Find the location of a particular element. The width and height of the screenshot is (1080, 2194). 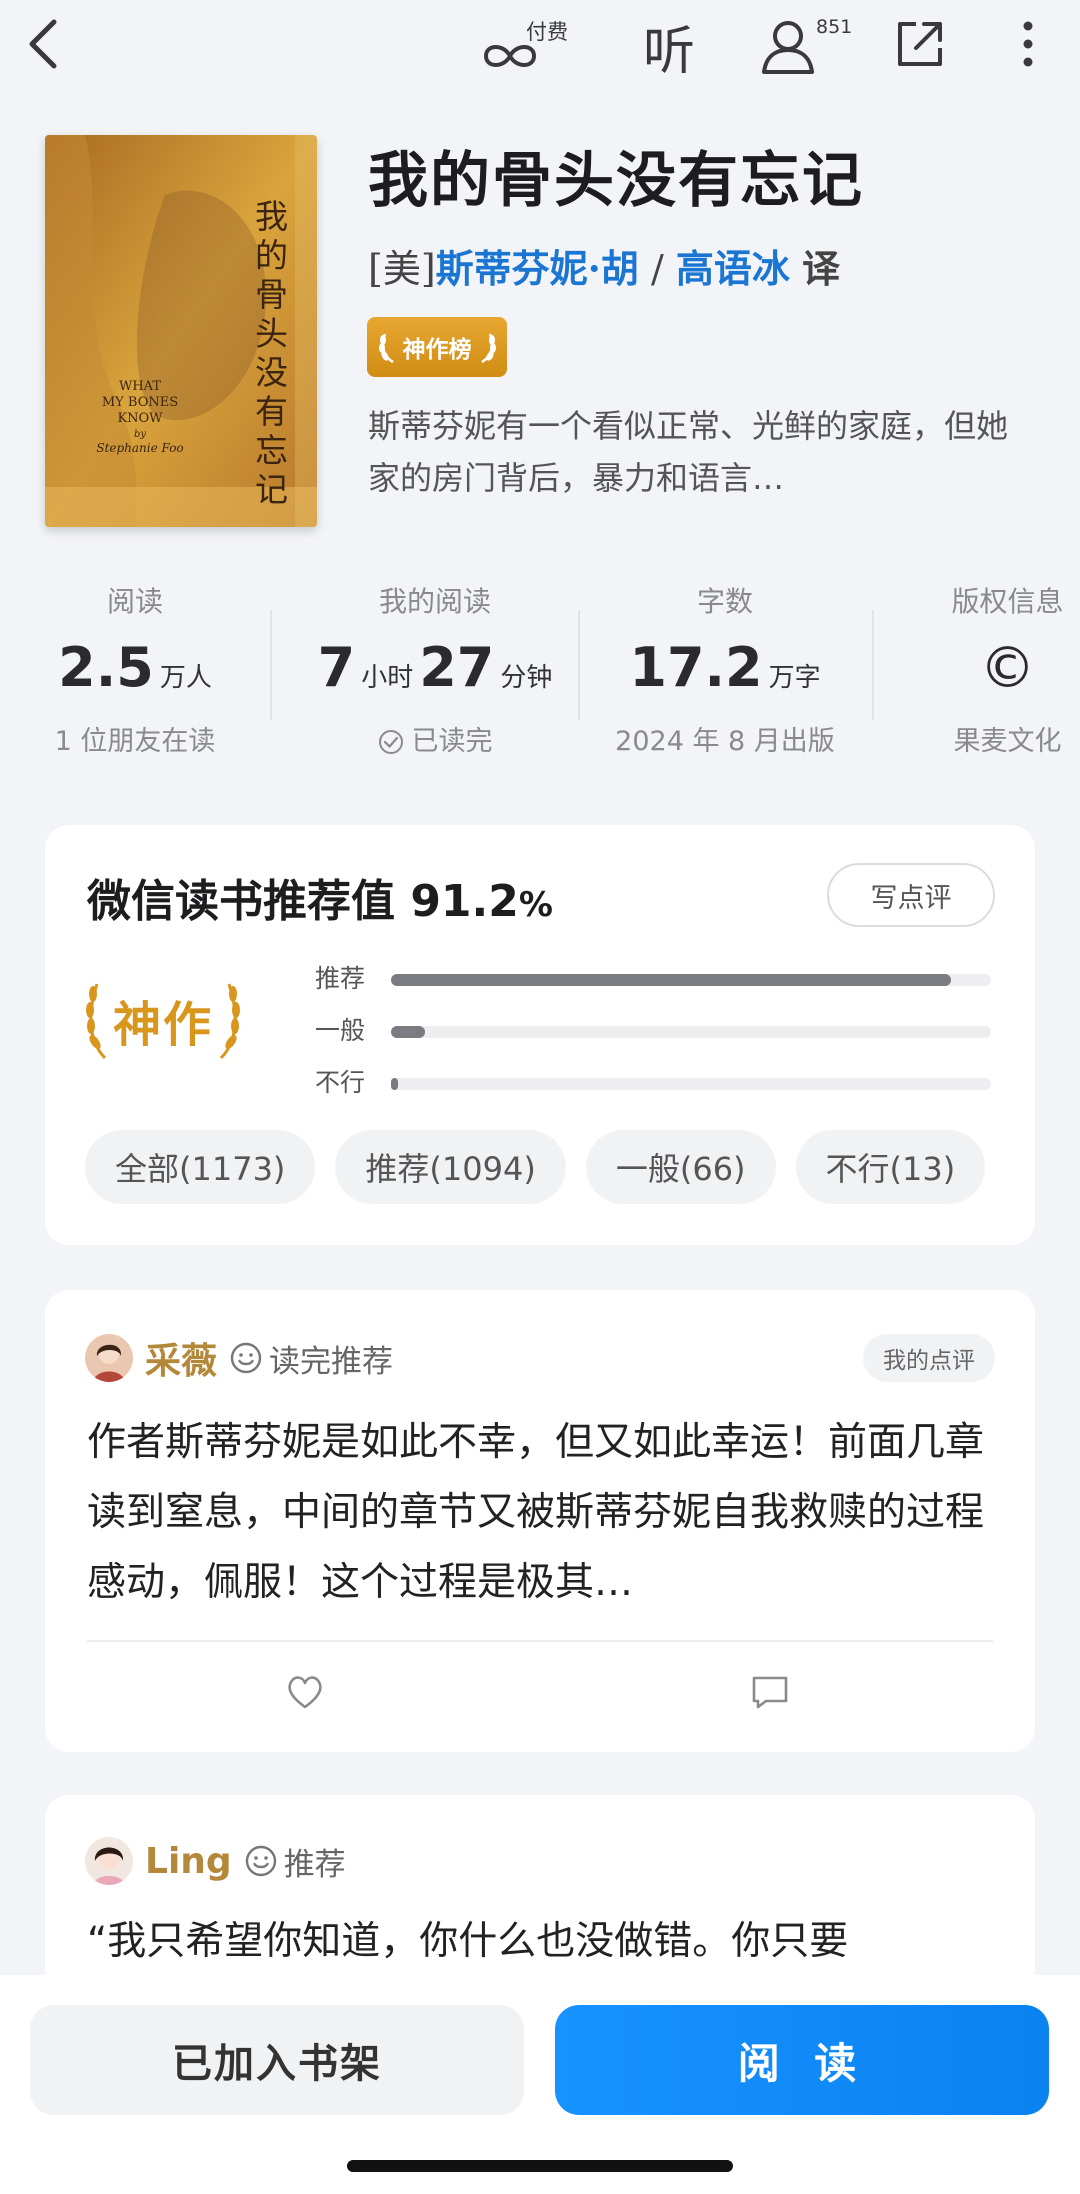

review-tag-label: 推荐 is located at coordinates (314, 1864).